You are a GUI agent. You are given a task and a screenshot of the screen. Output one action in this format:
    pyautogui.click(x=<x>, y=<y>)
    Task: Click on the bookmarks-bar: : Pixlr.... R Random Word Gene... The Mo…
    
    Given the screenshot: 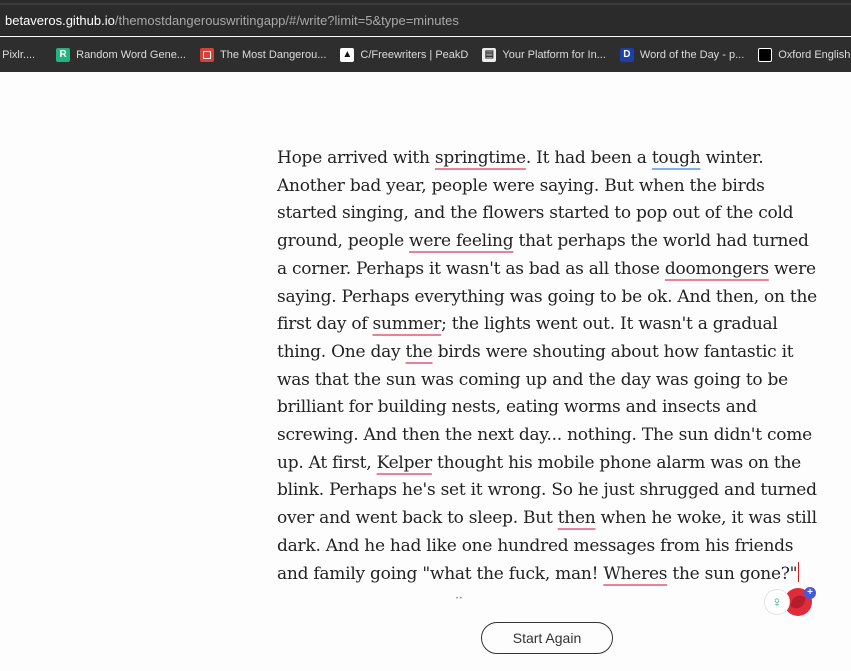 What is the action you would take?
    pyautogui.click(x=425, y=54)
    